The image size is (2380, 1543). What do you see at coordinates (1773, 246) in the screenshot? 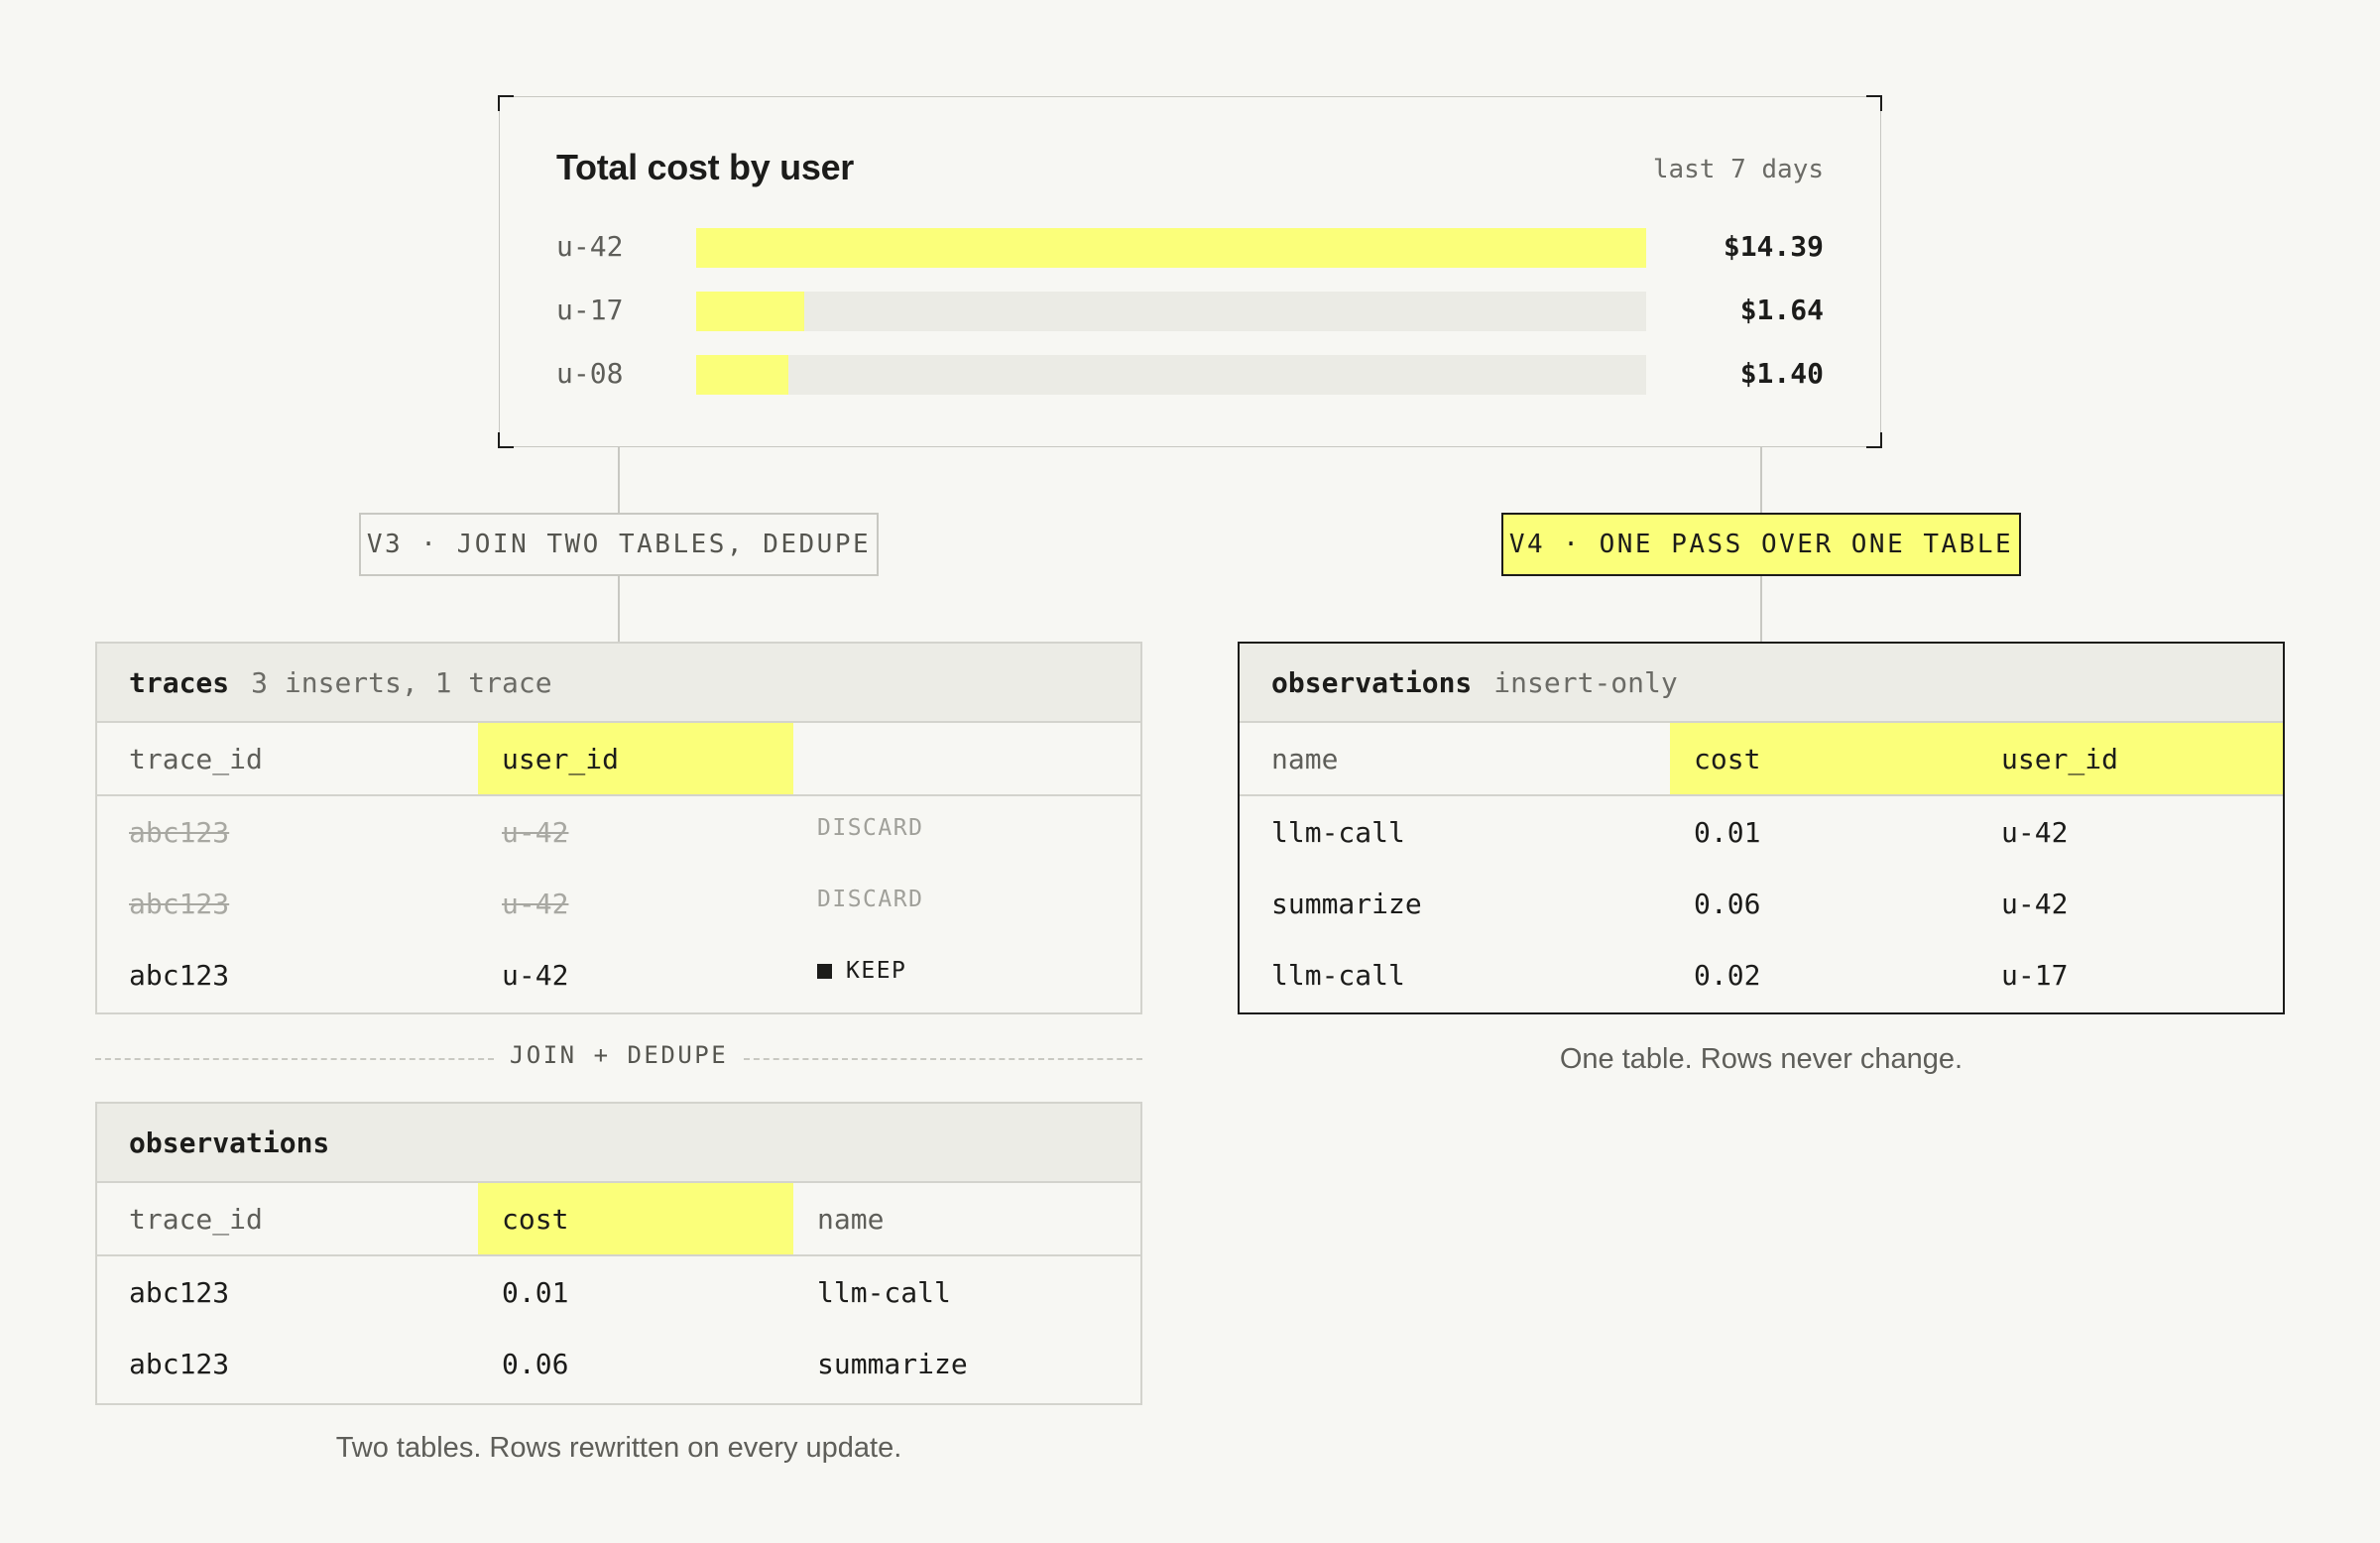
I see `bar-cost-value: $14.39` at bounding box center [1773, 246].